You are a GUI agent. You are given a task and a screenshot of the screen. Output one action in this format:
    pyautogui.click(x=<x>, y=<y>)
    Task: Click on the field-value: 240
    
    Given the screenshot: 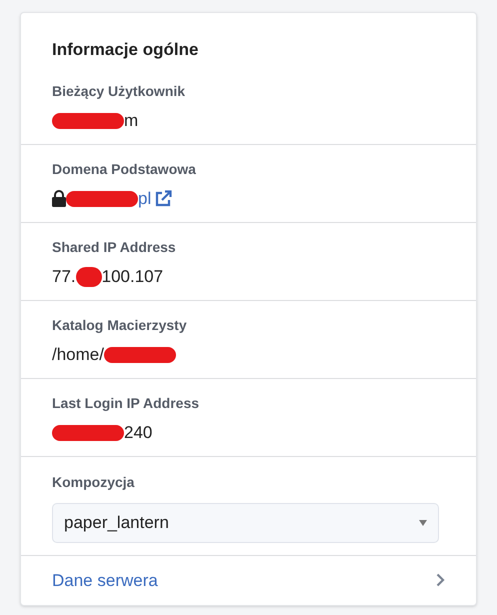 What is the action you would take?
    pyautogui.click(x=138, y=433)
    